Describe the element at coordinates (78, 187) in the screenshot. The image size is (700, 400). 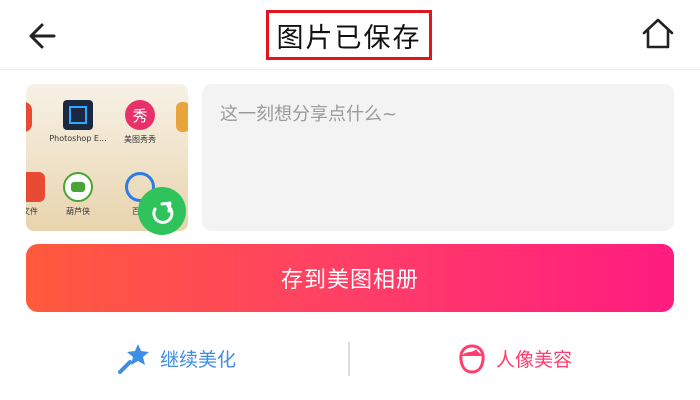
I see `huluxia-icon` at that location.